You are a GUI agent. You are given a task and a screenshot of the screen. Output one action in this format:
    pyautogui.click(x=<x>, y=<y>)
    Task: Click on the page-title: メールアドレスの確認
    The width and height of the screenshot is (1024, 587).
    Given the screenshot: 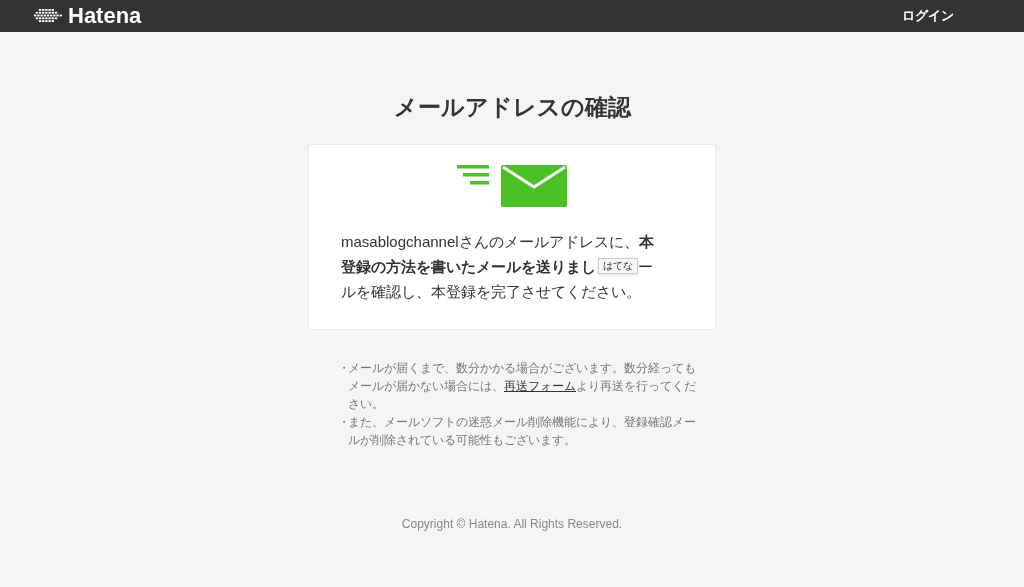 What is the action you would take?
    pyautogui.click(x=512, y=107)
    